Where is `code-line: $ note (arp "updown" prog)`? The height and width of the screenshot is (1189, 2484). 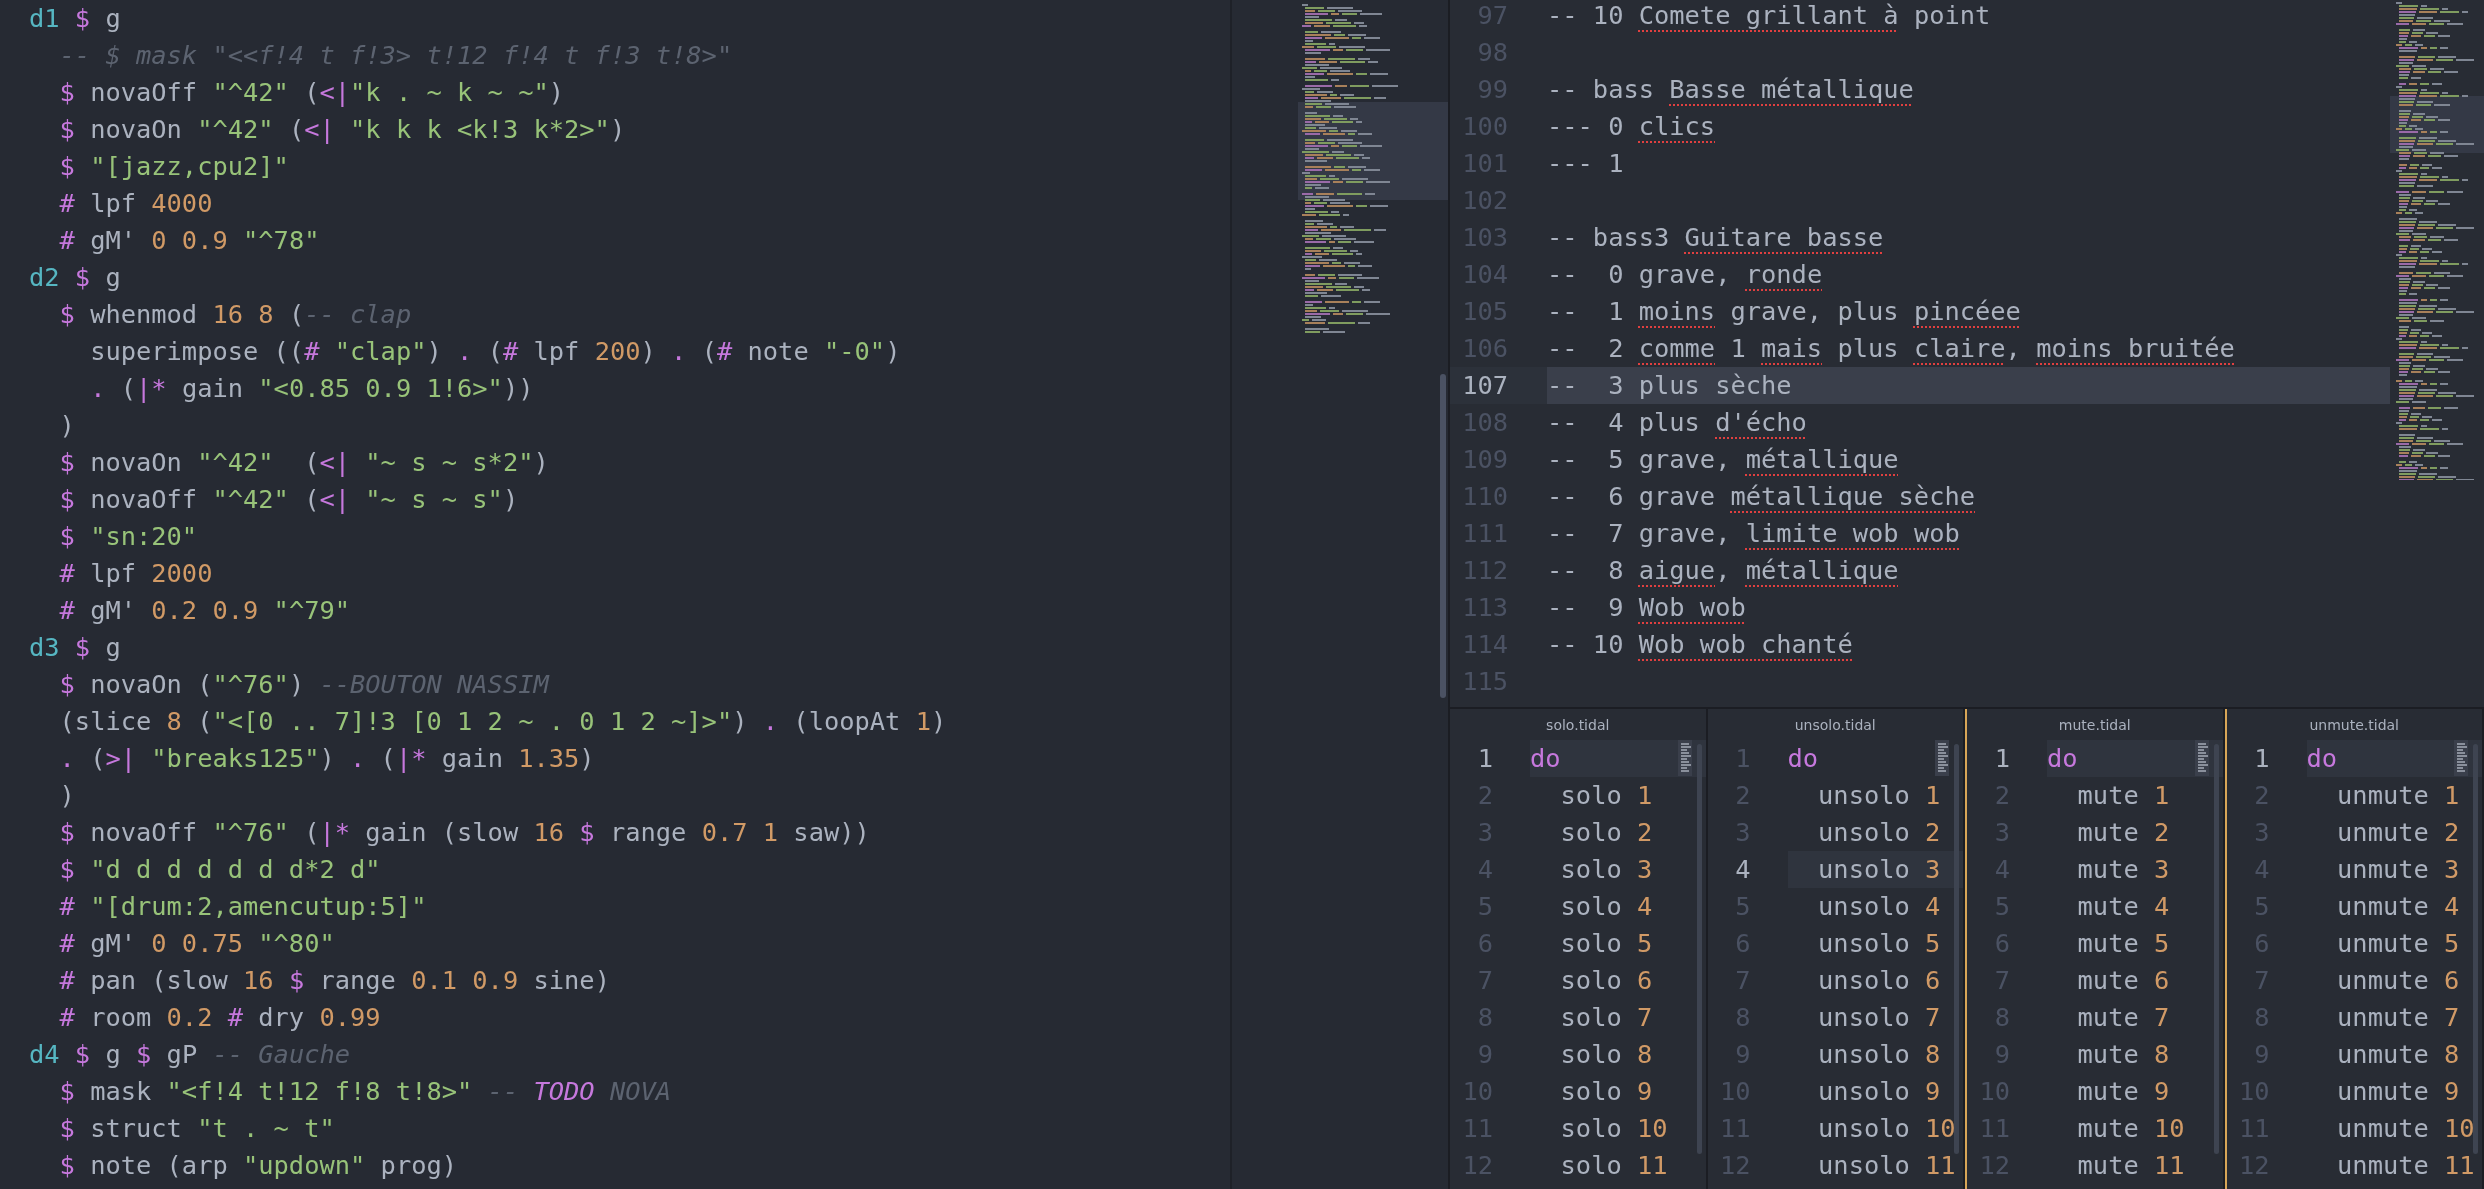
code-line: $ note (arp "updown" prog) is located at coordinates (258, 1165).